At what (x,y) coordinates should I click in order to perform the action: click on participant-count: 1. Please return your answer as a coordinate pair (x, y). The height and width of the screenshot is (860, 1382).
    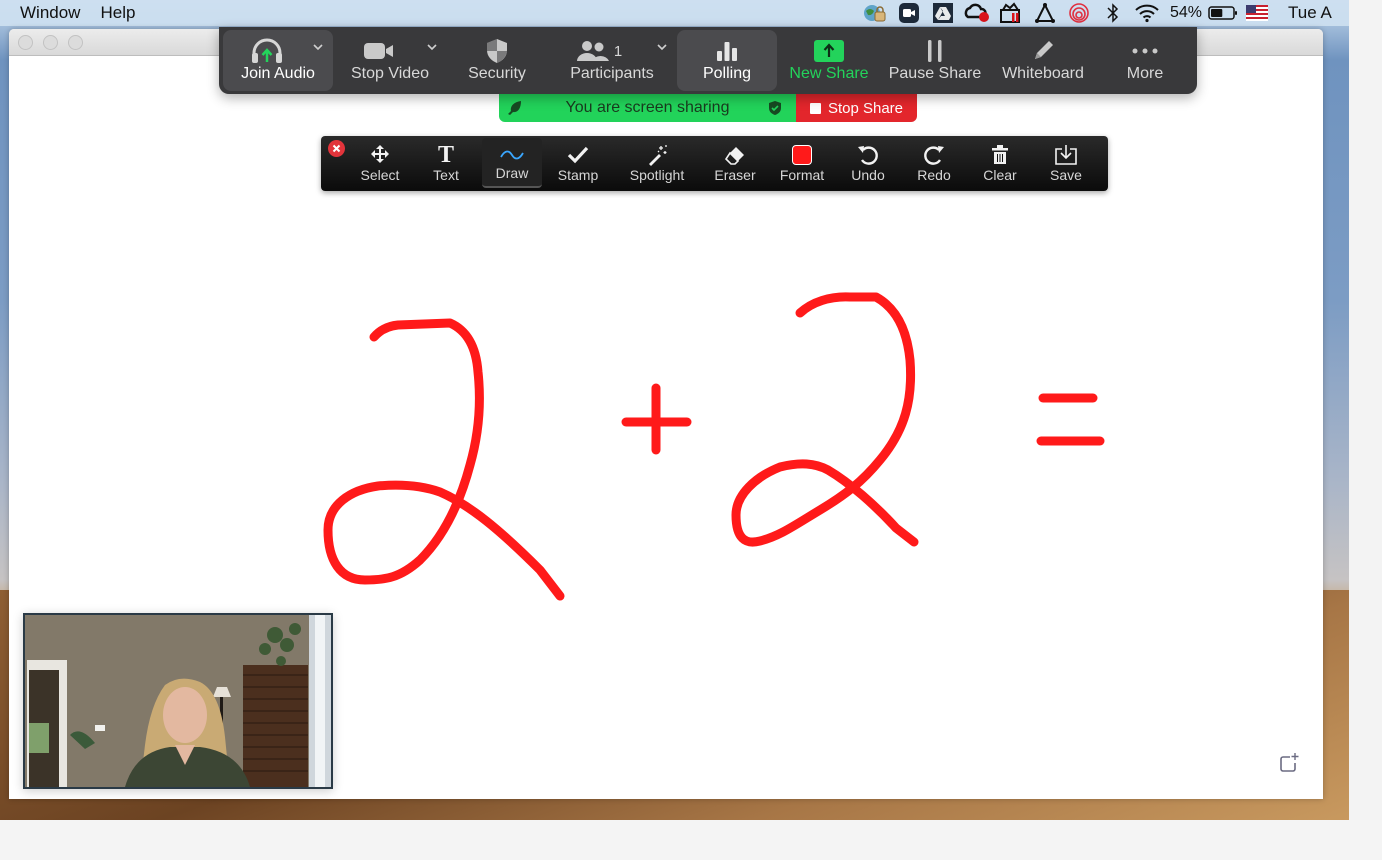
    Looking at the image, I should click on (618, 51).